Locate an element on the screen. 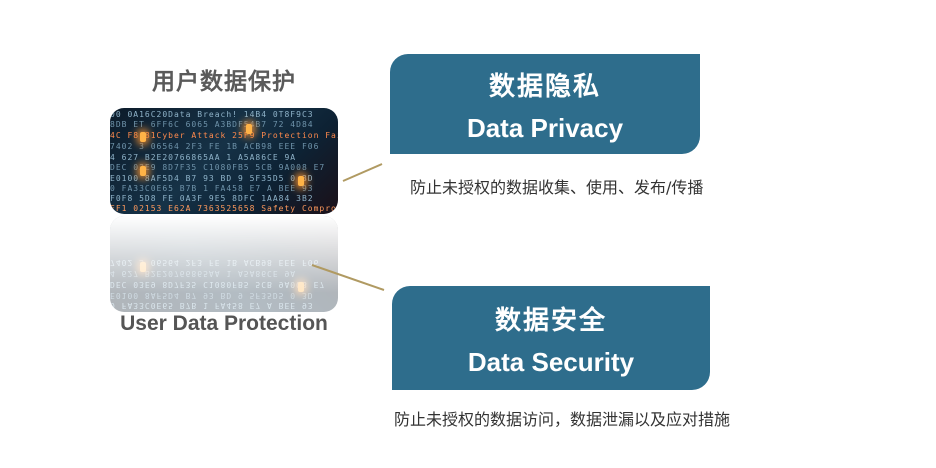 This screenshot has height=468, width=936. connector-line-privacy is located at coordinates (362, 172).